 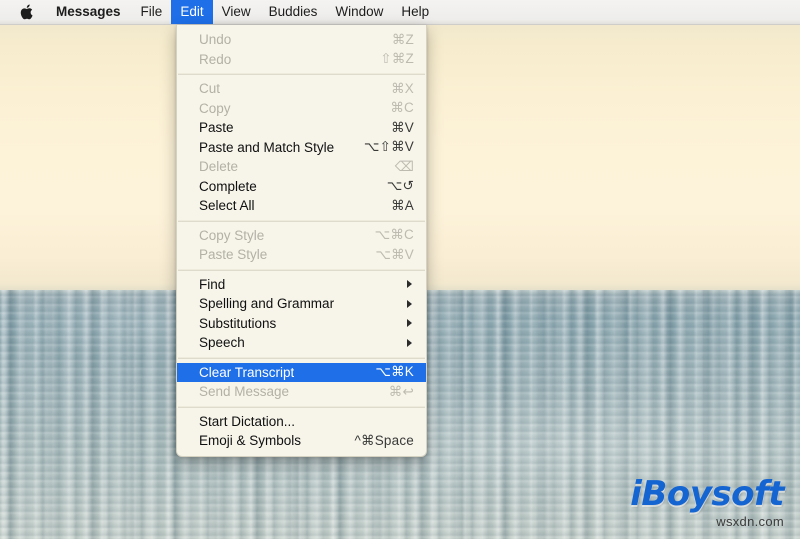 What do you see at coordinates (402, 205) in the screenshot?
I see `menu-item-shortcut: ⌘A` at bounding box center [402, 205].